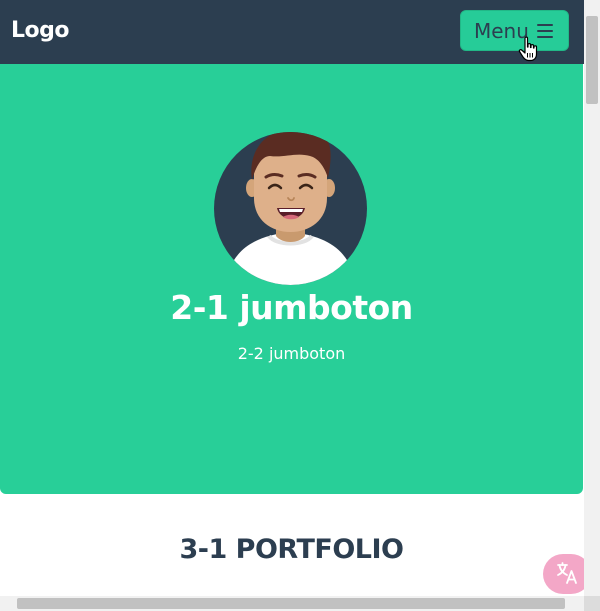 The width and height of the screenshot is (600, 611). What do you see at coordinates (291, 307) in the screenshot?
I see `jumbotron-title: 2-1 jumboton` at bounding box center [291, 307].